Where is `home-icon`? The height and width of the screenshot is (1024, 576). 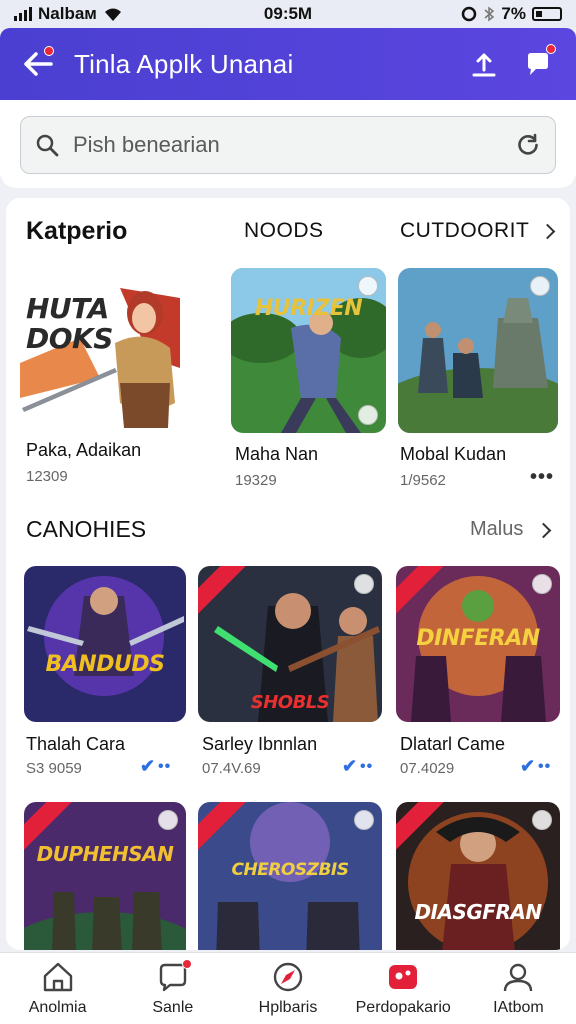
home-icon is located at coordinates (57, 976).